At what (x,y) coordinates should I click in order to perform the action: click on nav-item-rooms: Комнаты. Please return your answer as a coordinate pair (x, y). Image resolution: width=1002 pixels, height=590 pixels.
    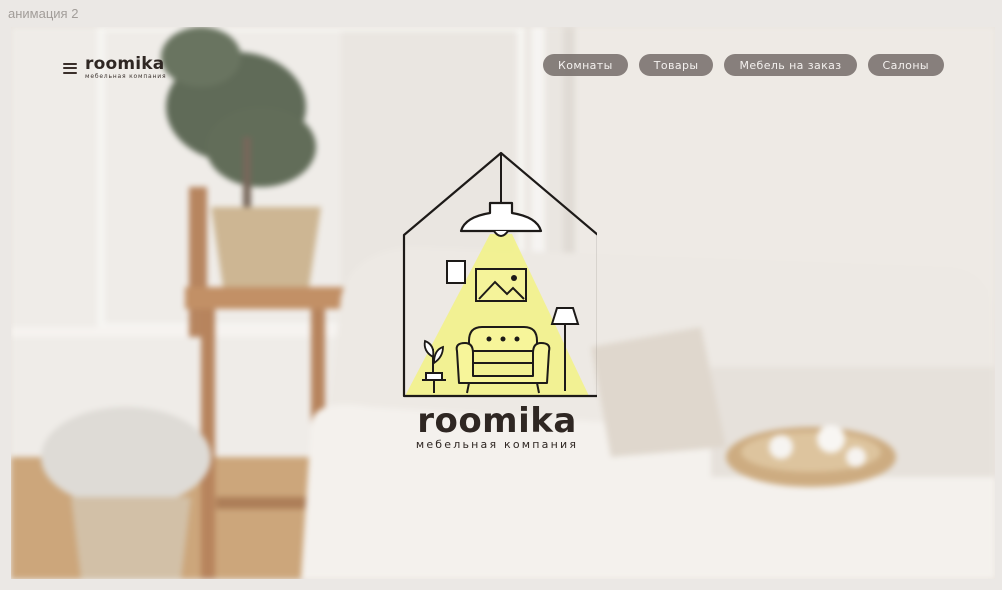
    Looking at the image, I should click on (585, 65).